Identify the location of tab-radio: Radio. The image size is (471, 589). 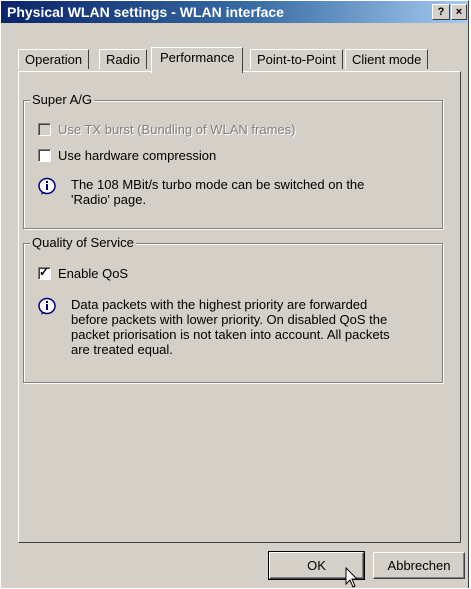
(123, 59).